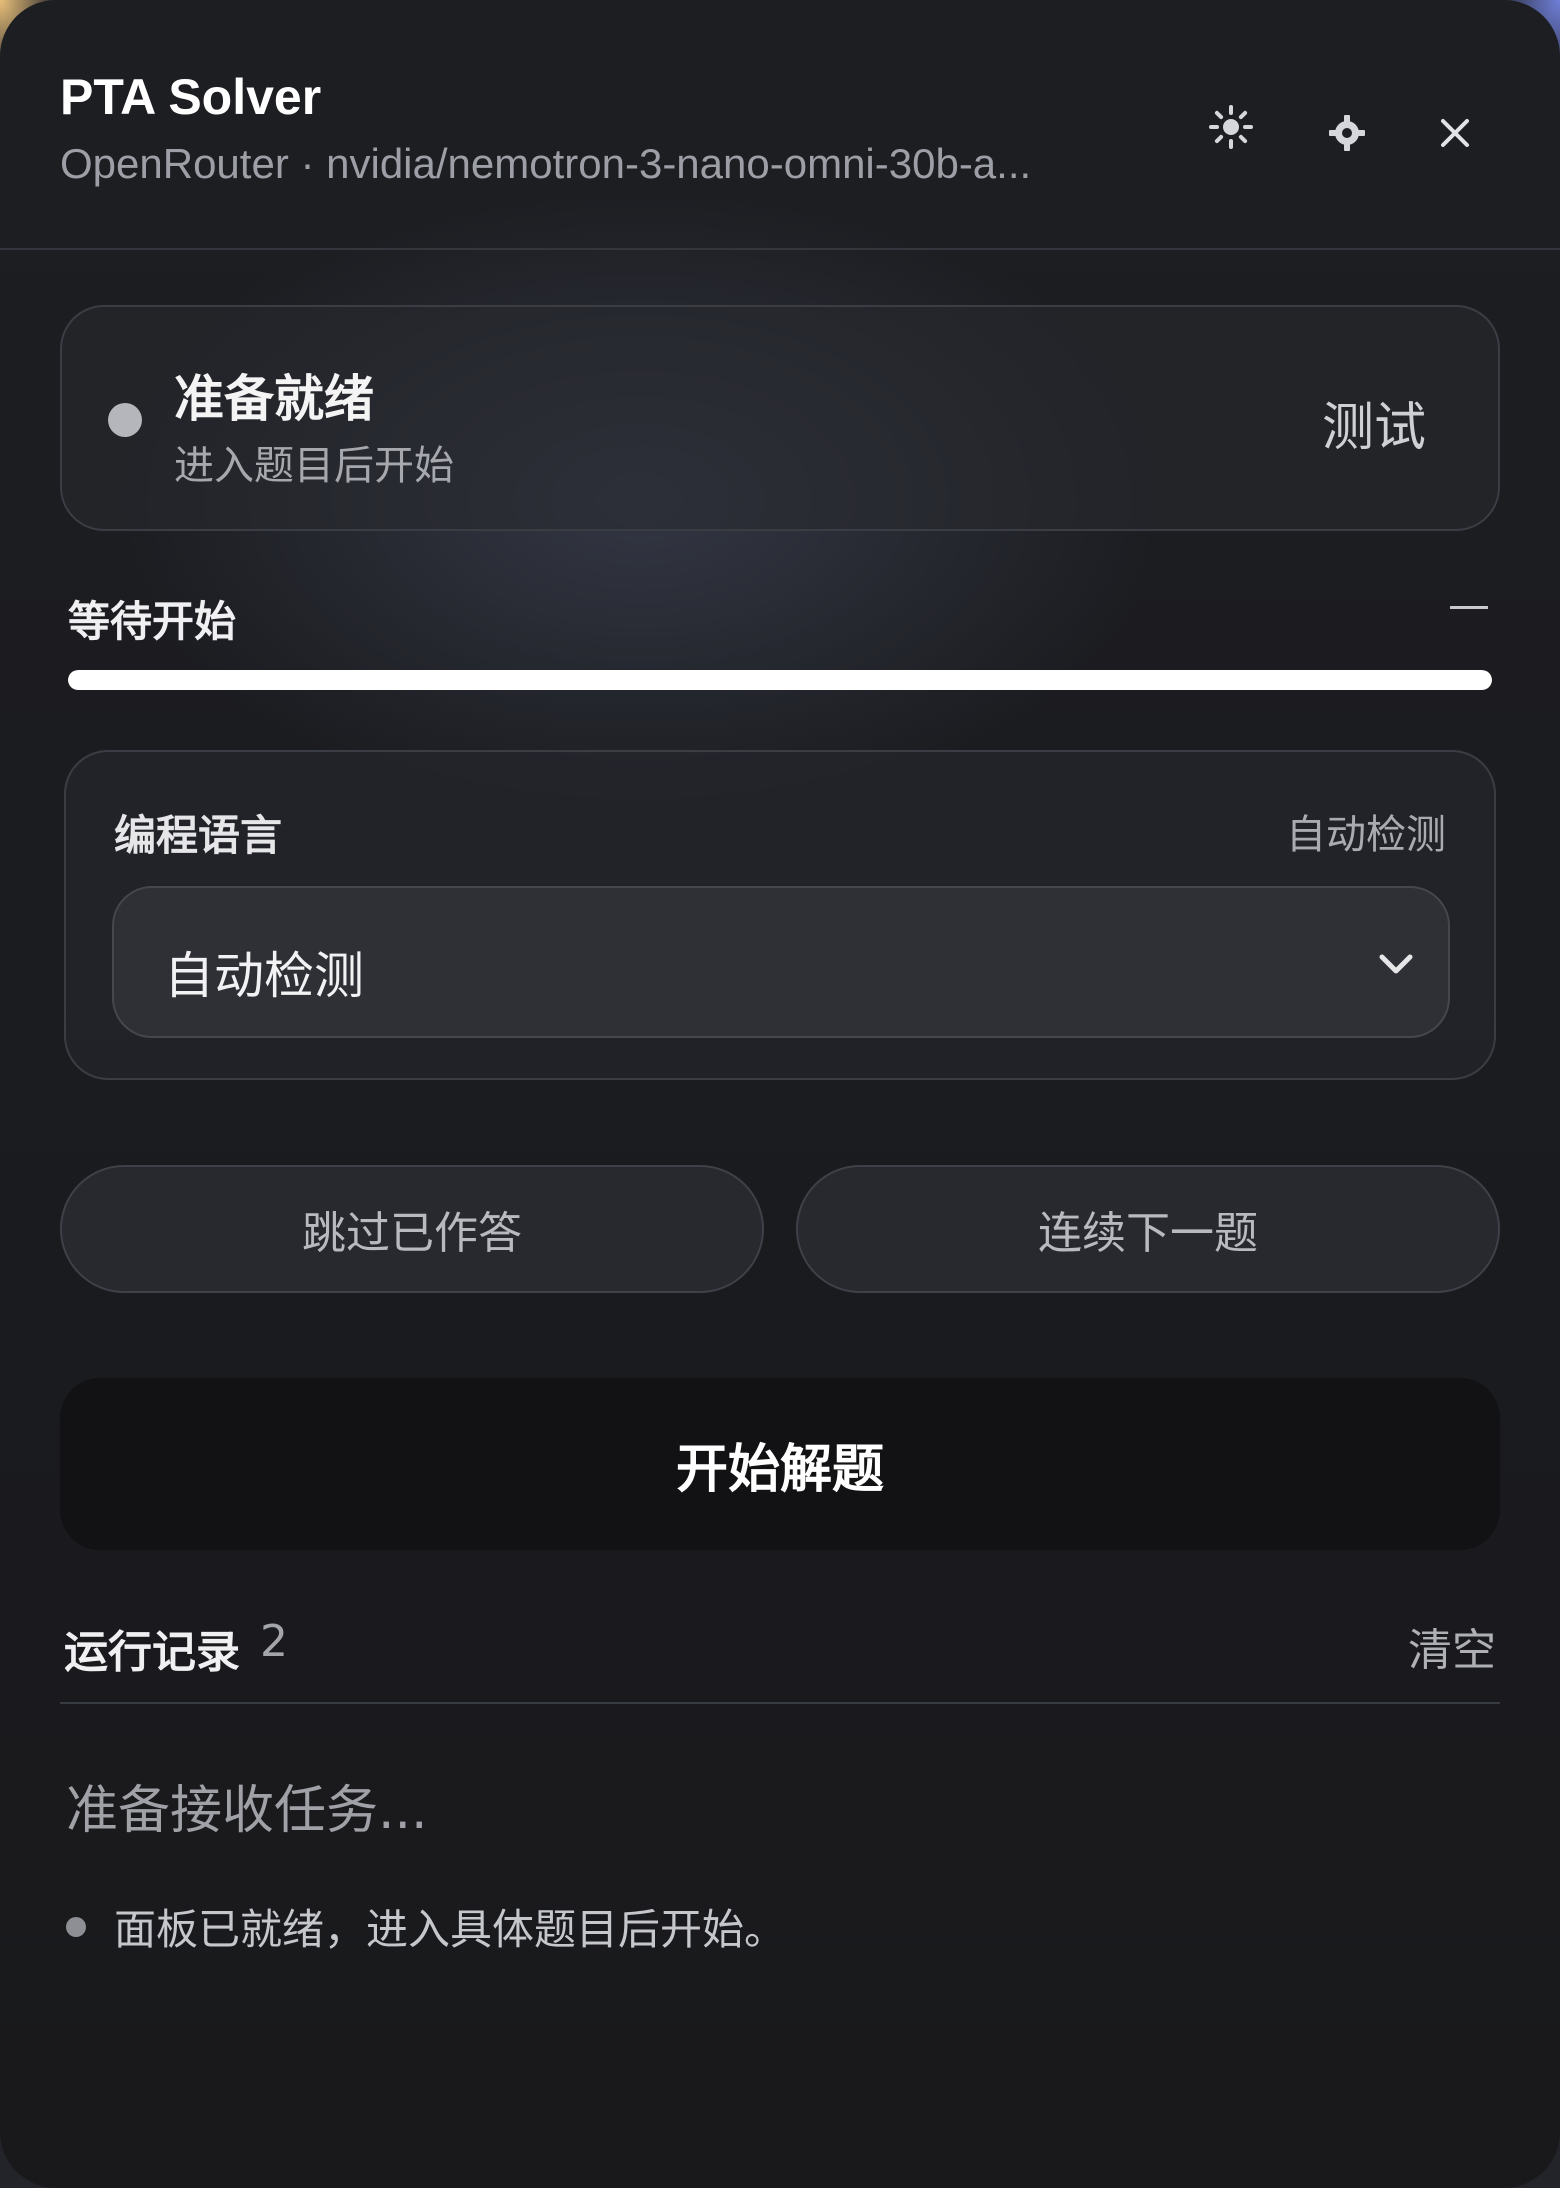 This screenshot has width=1560, height=2188. What do you see at coordinates (1452, 1646) in the screenshot?
I see `clear-log-button: 清空` at bounding box center [1452, 1646].